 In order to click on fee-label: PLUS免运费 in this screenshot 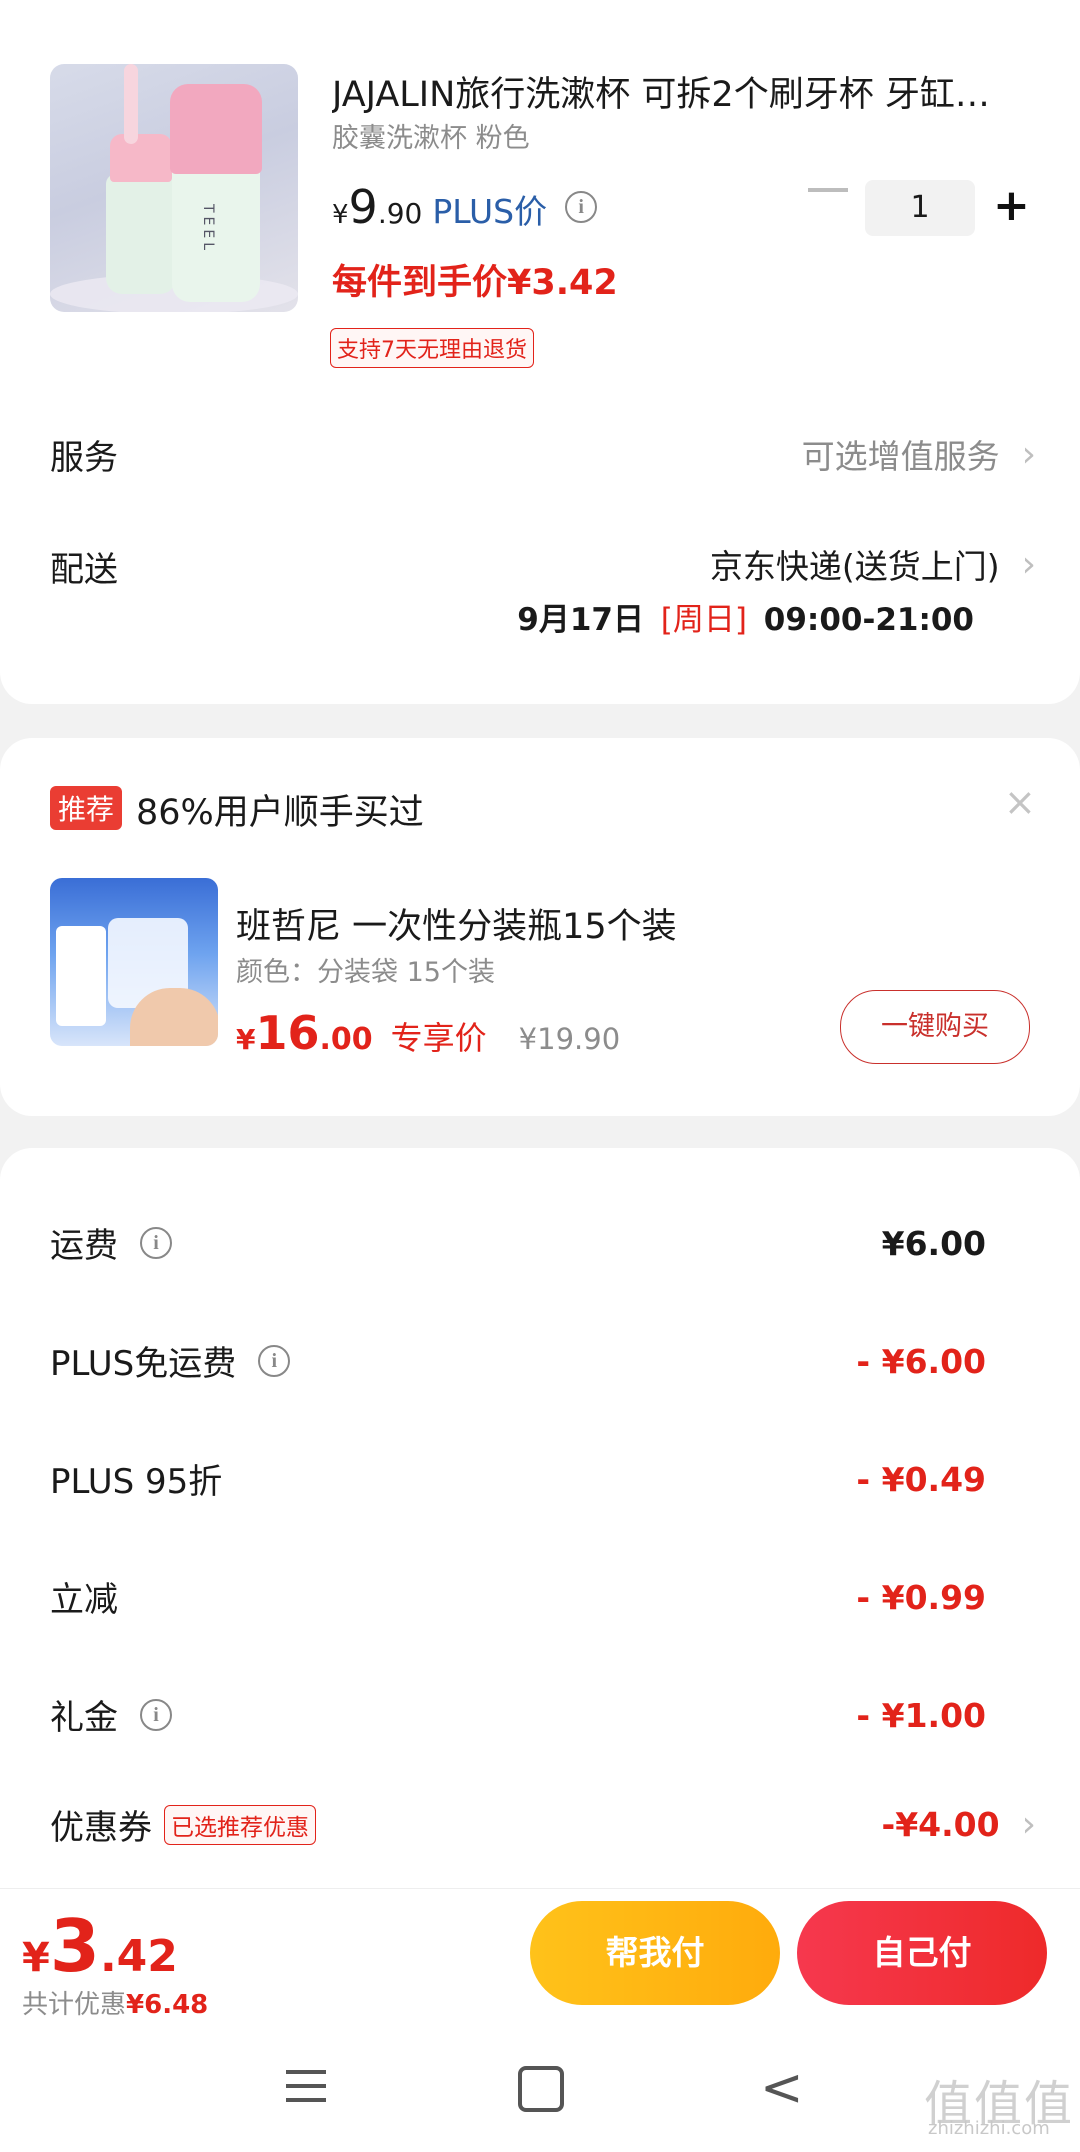, I will do `click(143, 1364)`.